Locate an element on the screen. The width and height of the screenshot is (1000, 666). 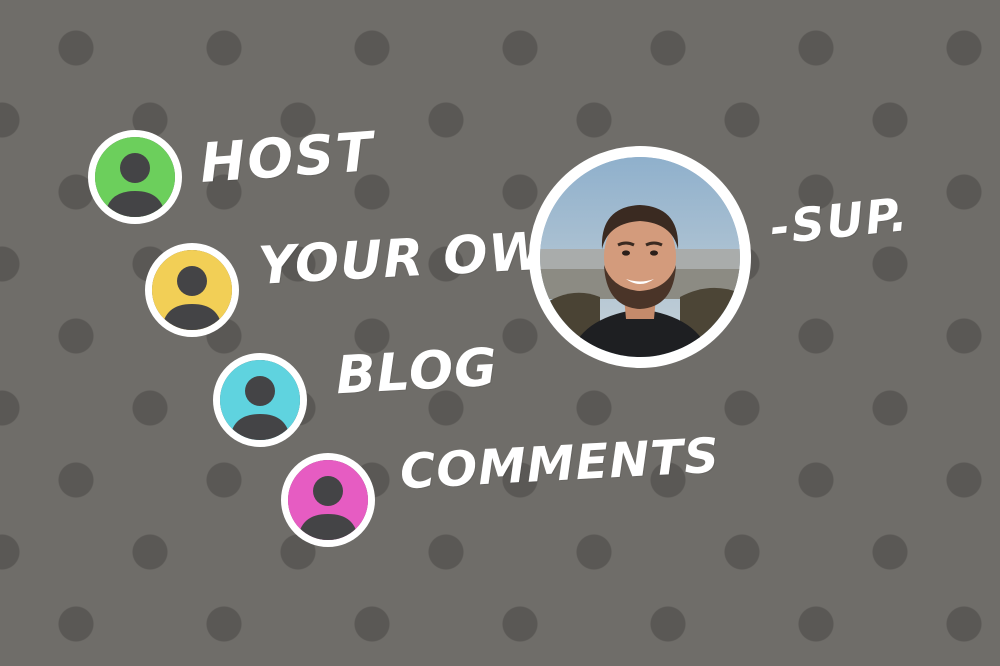
word-host: HOST is located at coordinates (287, 157).